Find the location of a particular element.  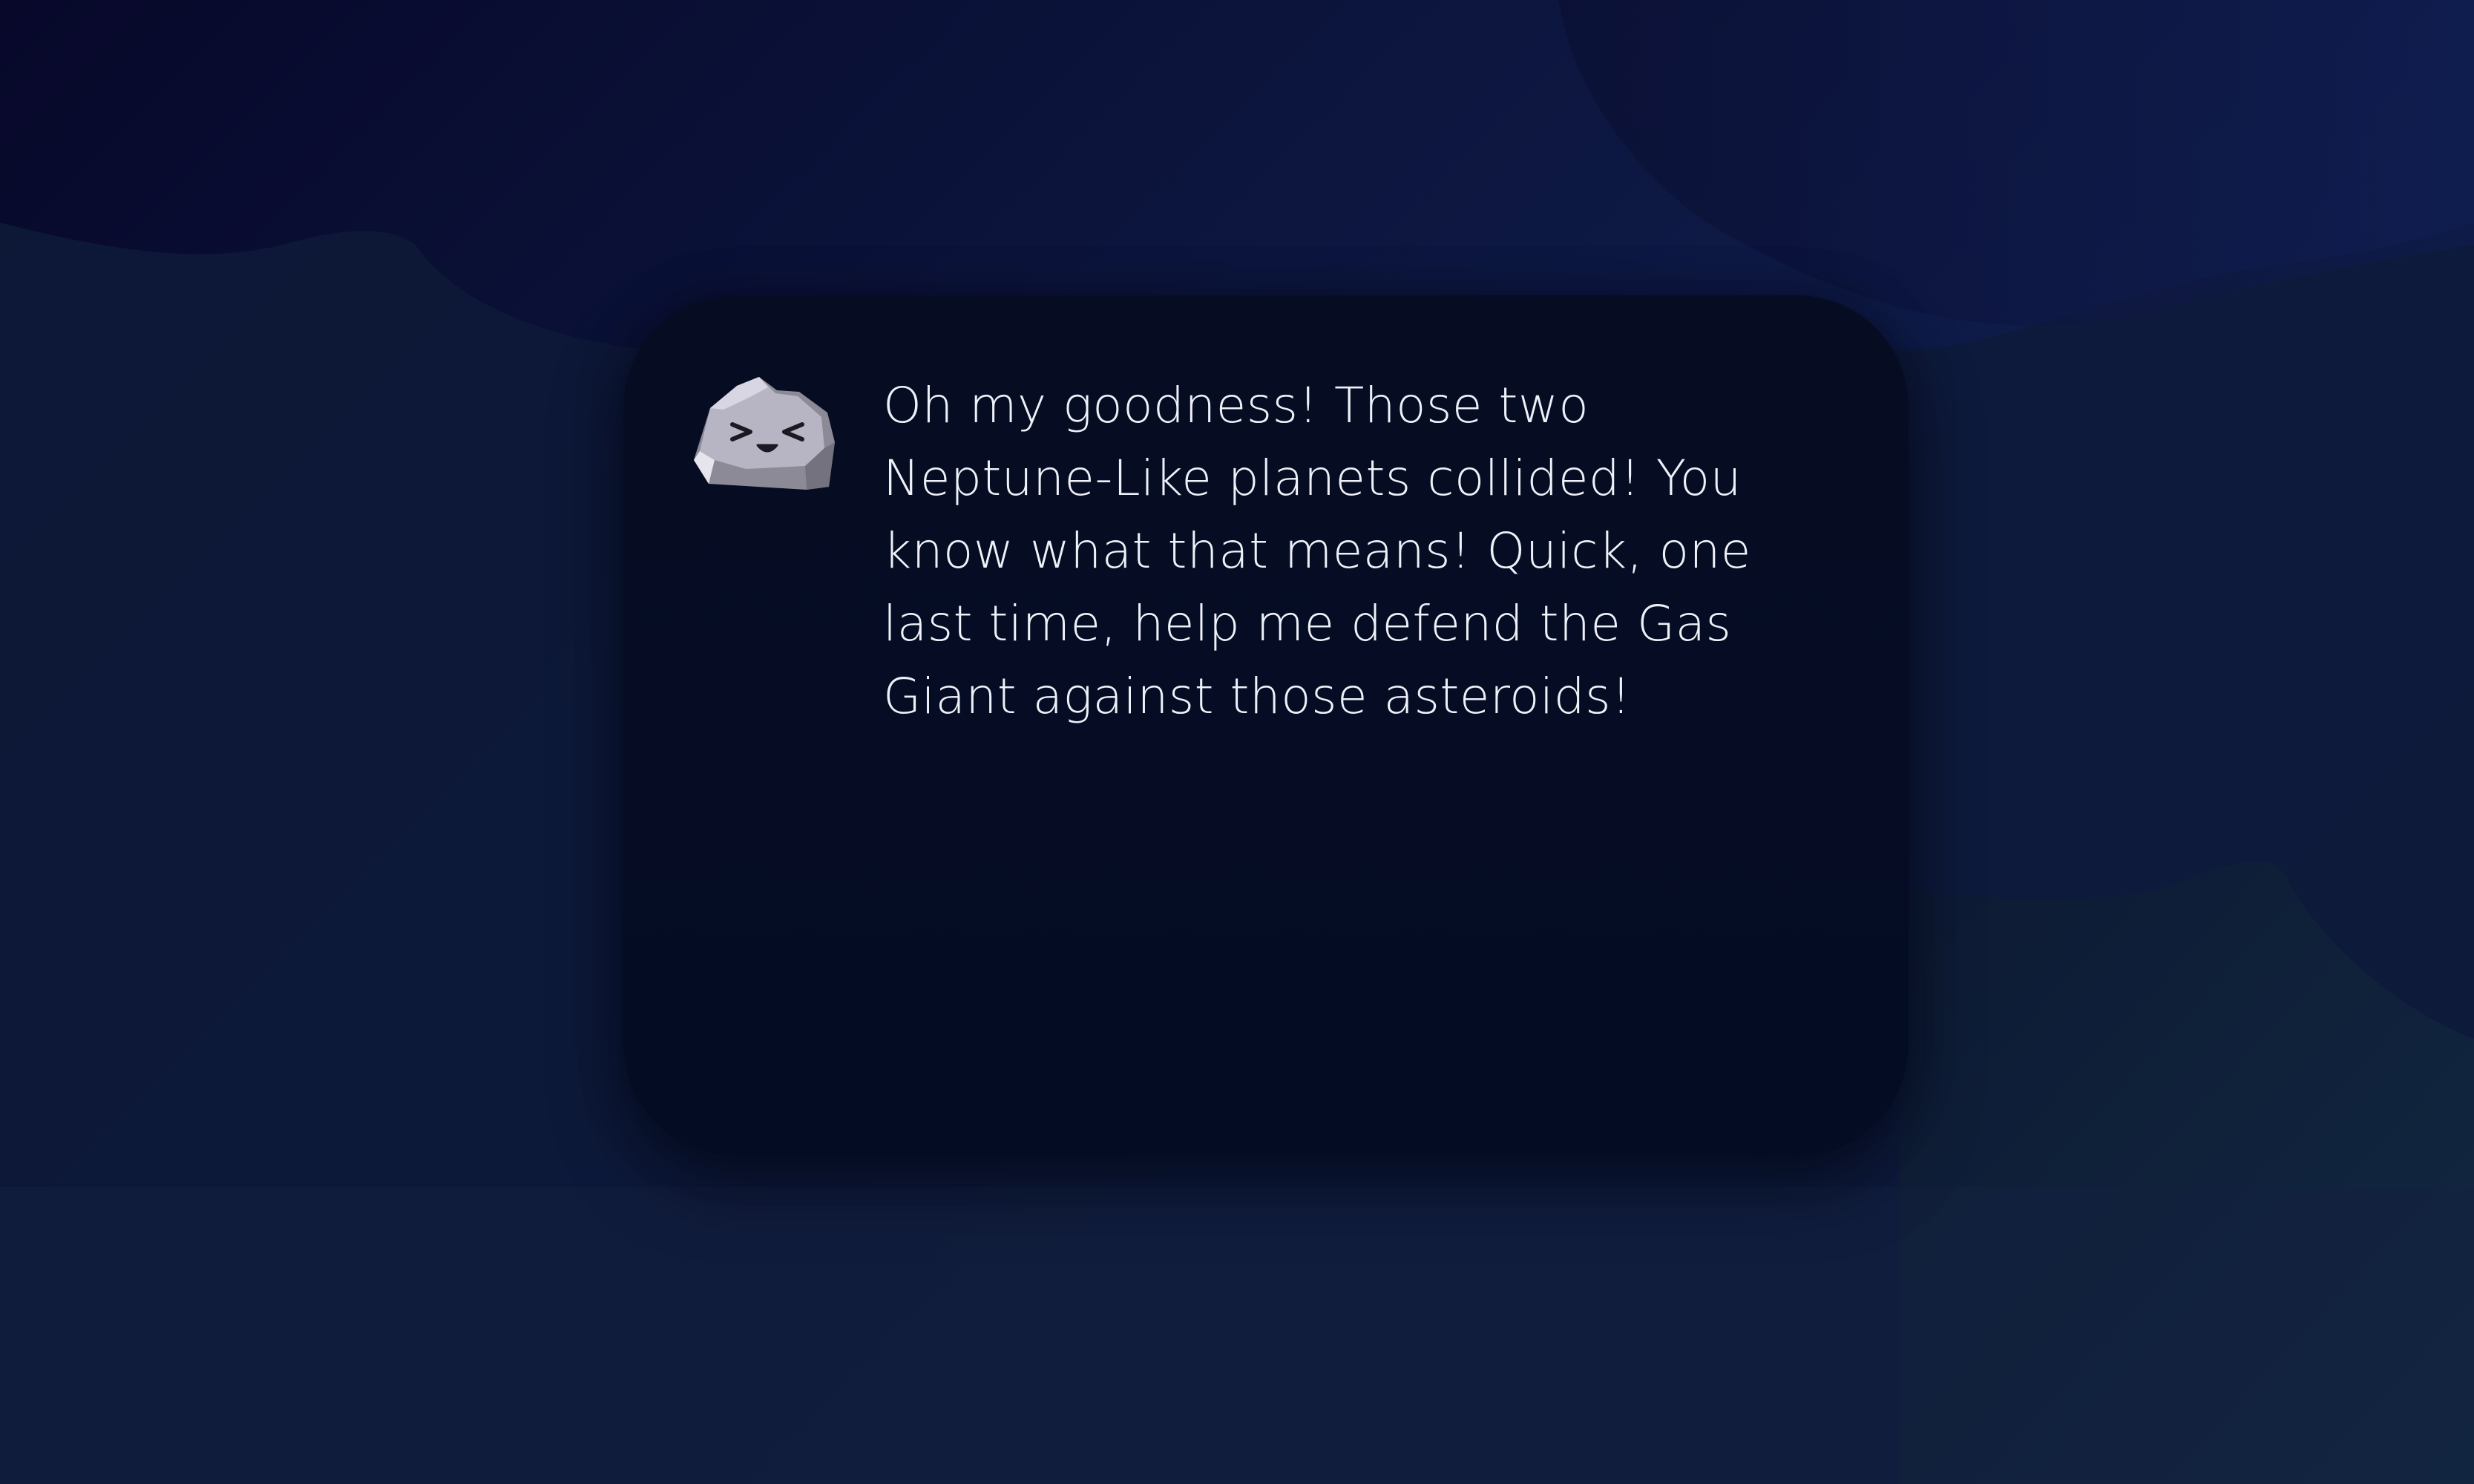

asteroid-body-light is located at coordinates (762, 423).